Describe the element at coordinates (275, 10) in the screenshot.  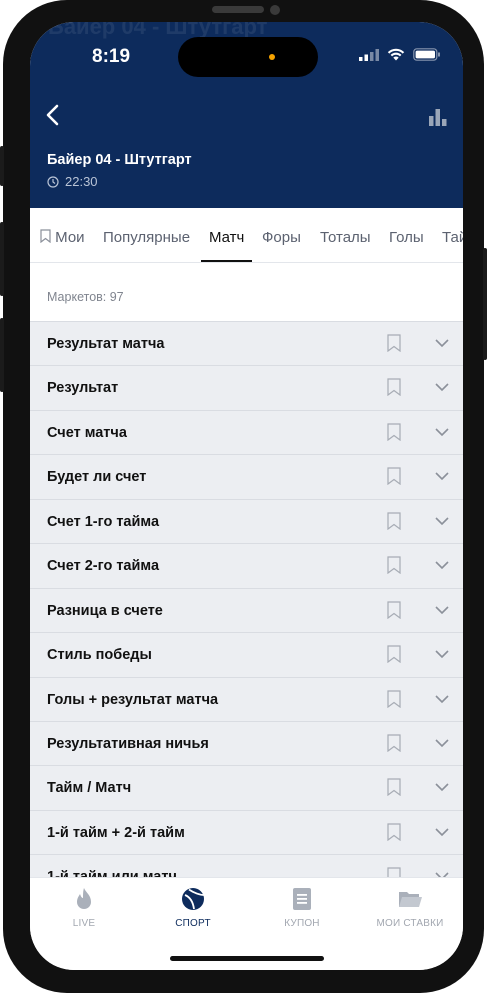
I see `front-camera` at that location.